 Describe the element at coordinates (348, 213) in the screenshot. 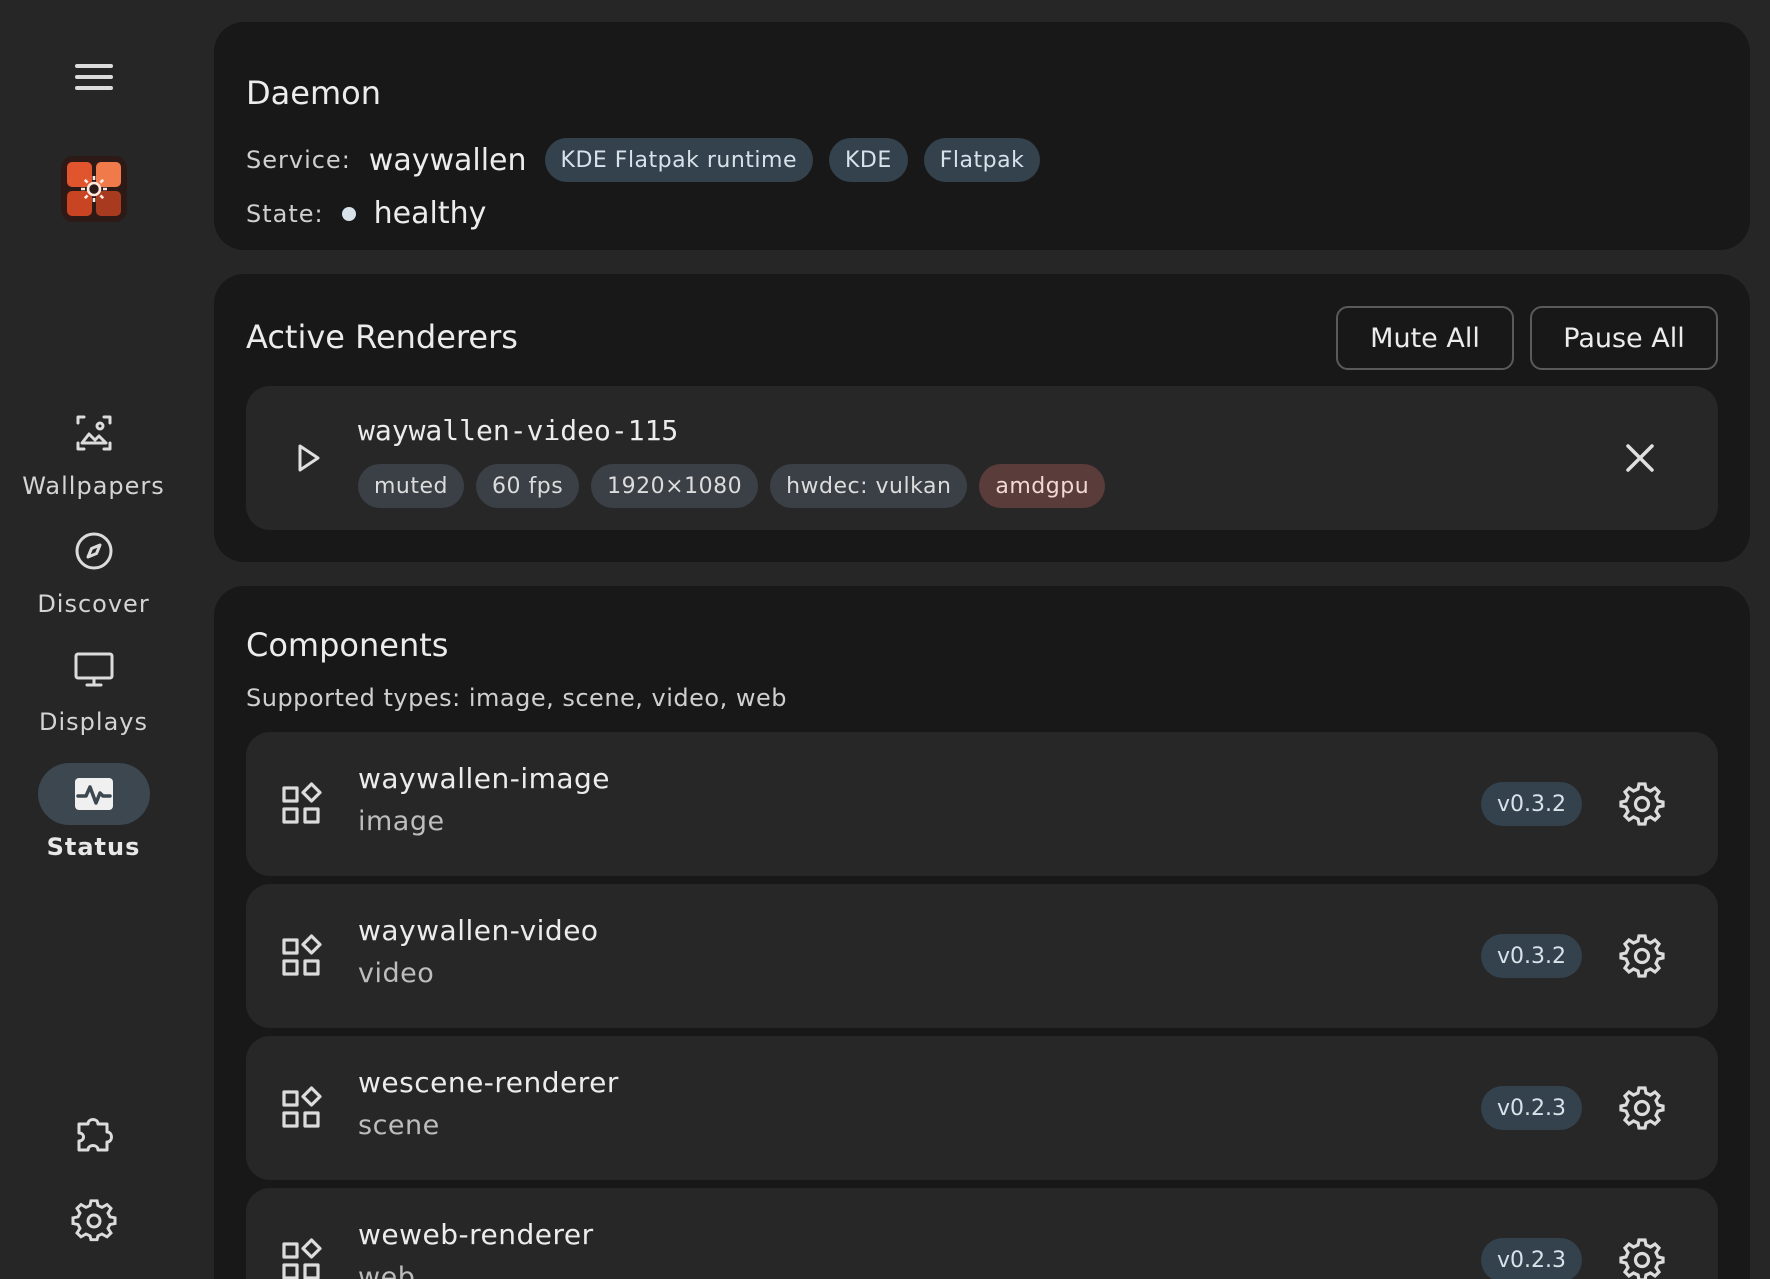

I see `state-indicator-dot` at that location.